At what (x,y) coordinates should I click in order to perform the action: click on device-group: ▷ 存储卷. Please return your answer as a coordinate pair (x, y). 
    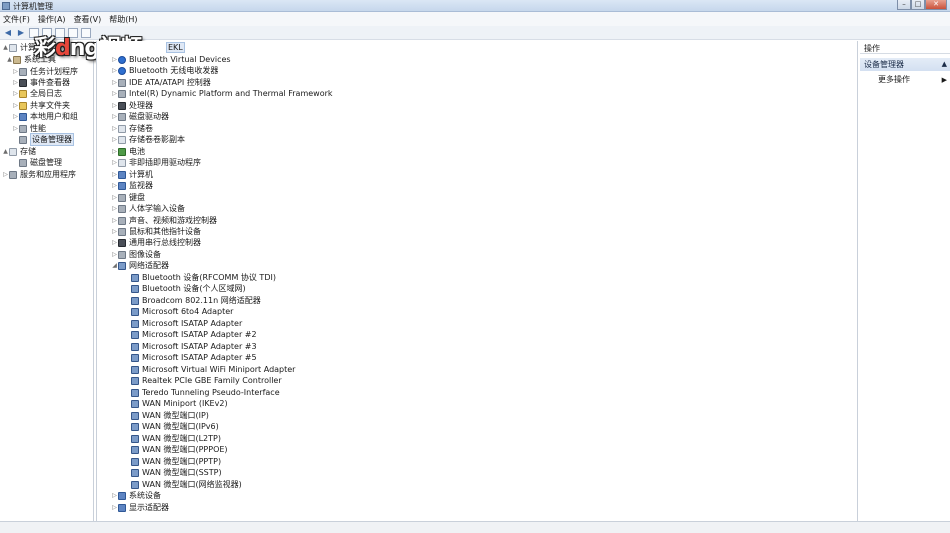
    Looking at the image, I should click on (132, 128).